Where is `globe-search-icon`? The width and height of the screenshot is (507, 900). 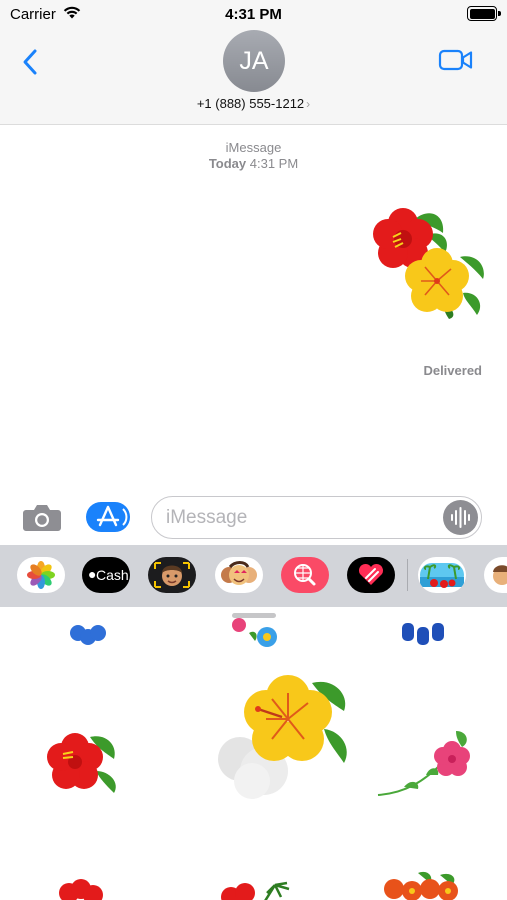 globe-search-icon is located at coordinates (305, 575).